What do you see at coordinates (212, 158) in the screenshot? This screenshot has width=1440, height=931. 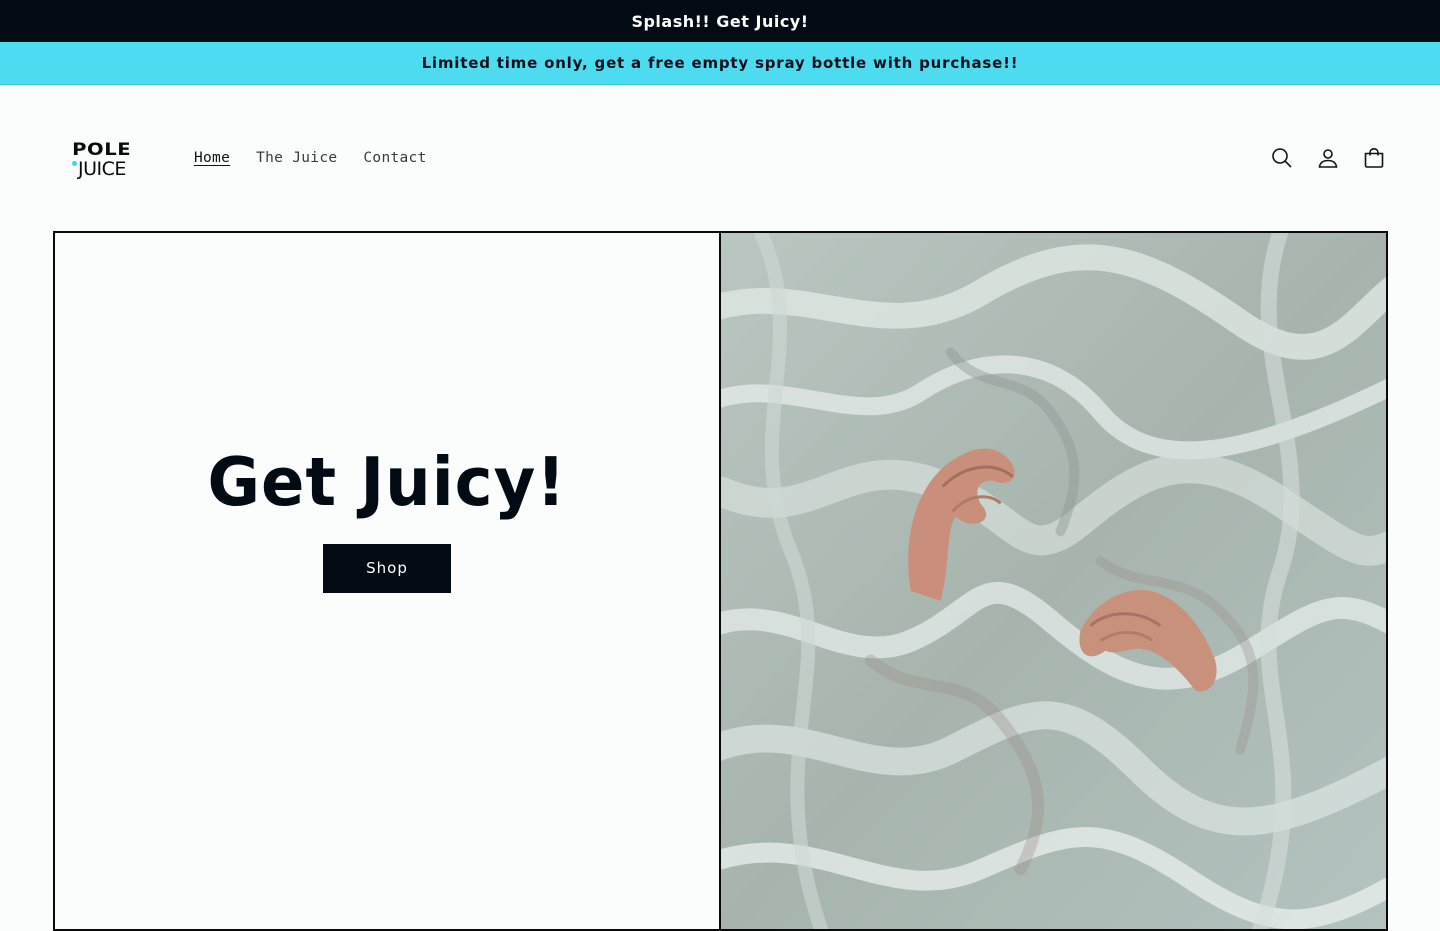 I see `nav-item-home: Home` at bounding box center [212, 158].